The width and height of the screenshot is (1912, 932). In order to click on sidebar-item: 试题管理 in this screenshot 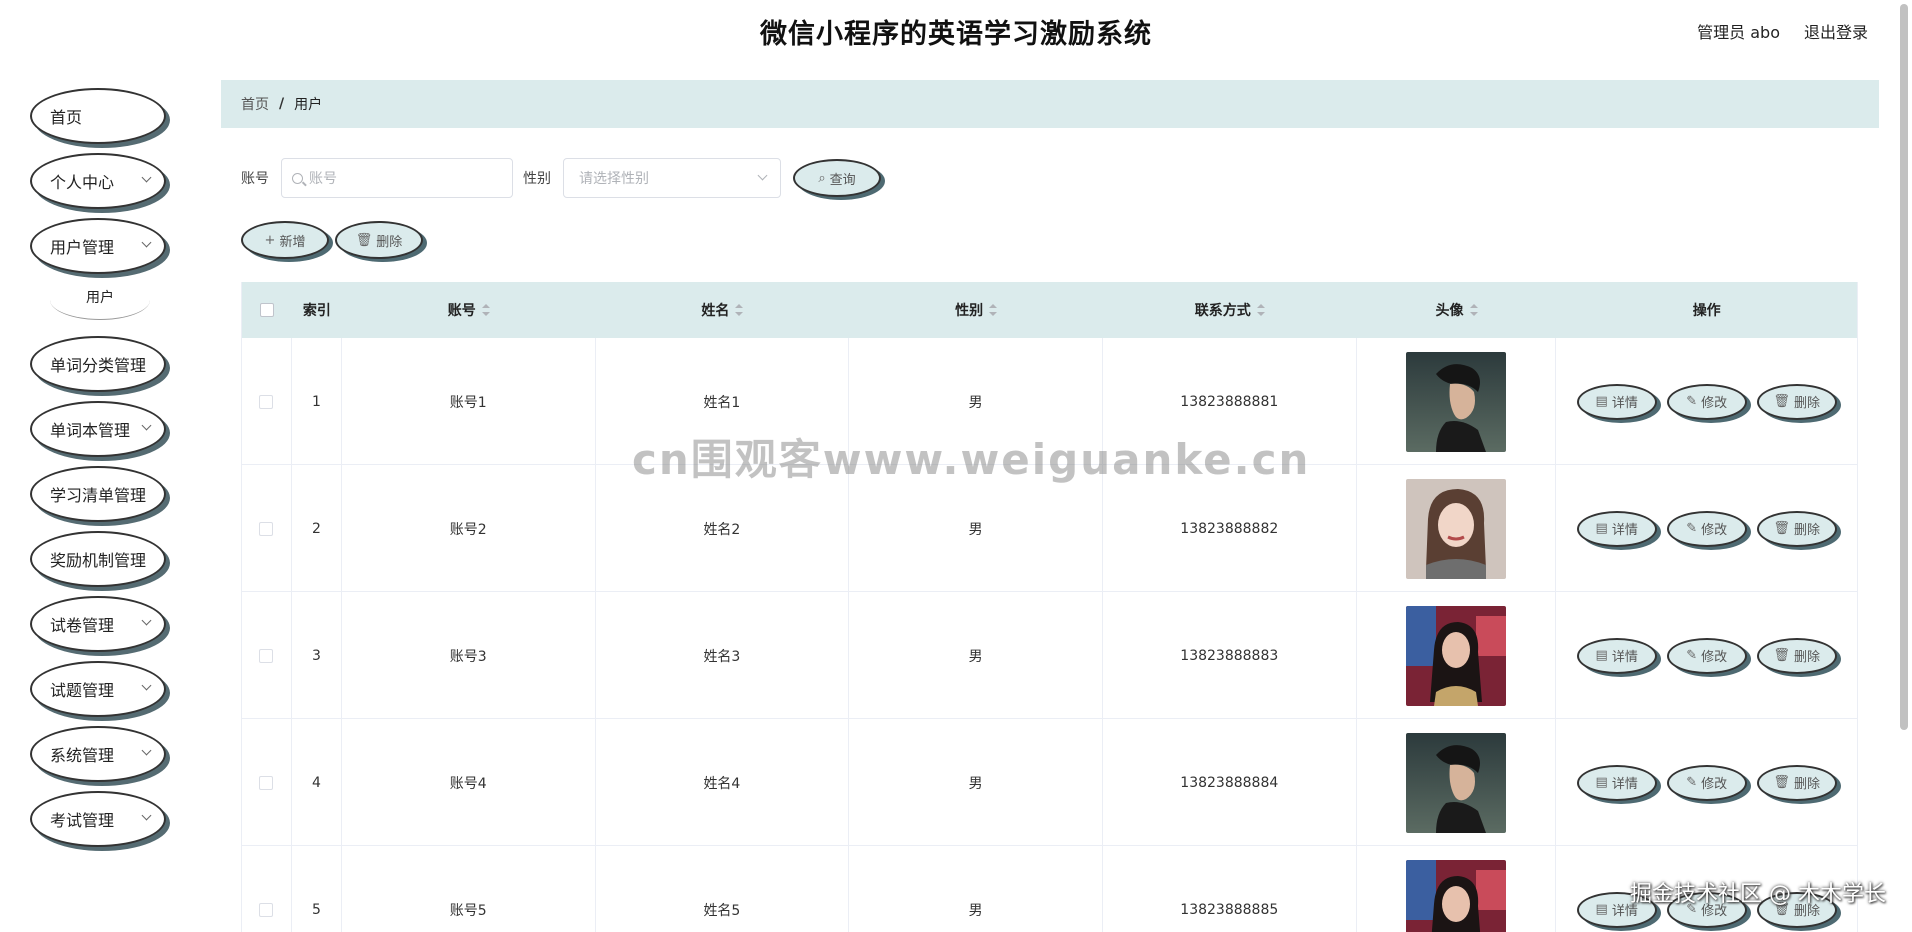, I will do `click(98, 689)`.